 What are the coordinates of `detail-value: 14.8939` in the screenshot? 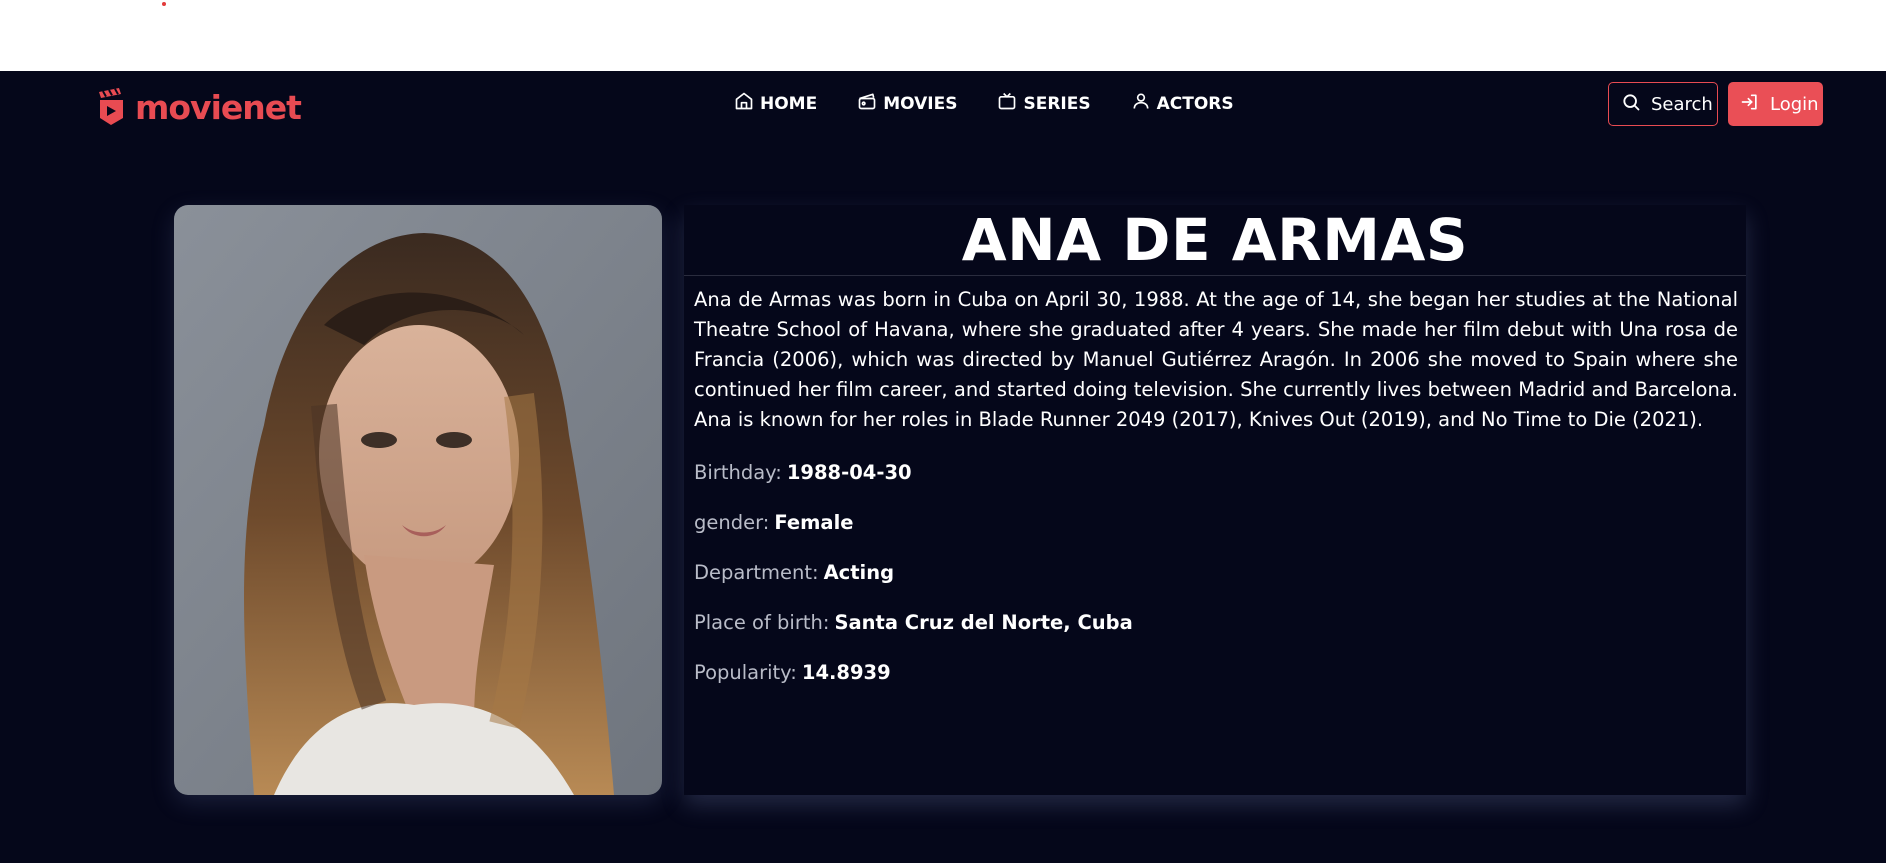 It's located at (846, 672).